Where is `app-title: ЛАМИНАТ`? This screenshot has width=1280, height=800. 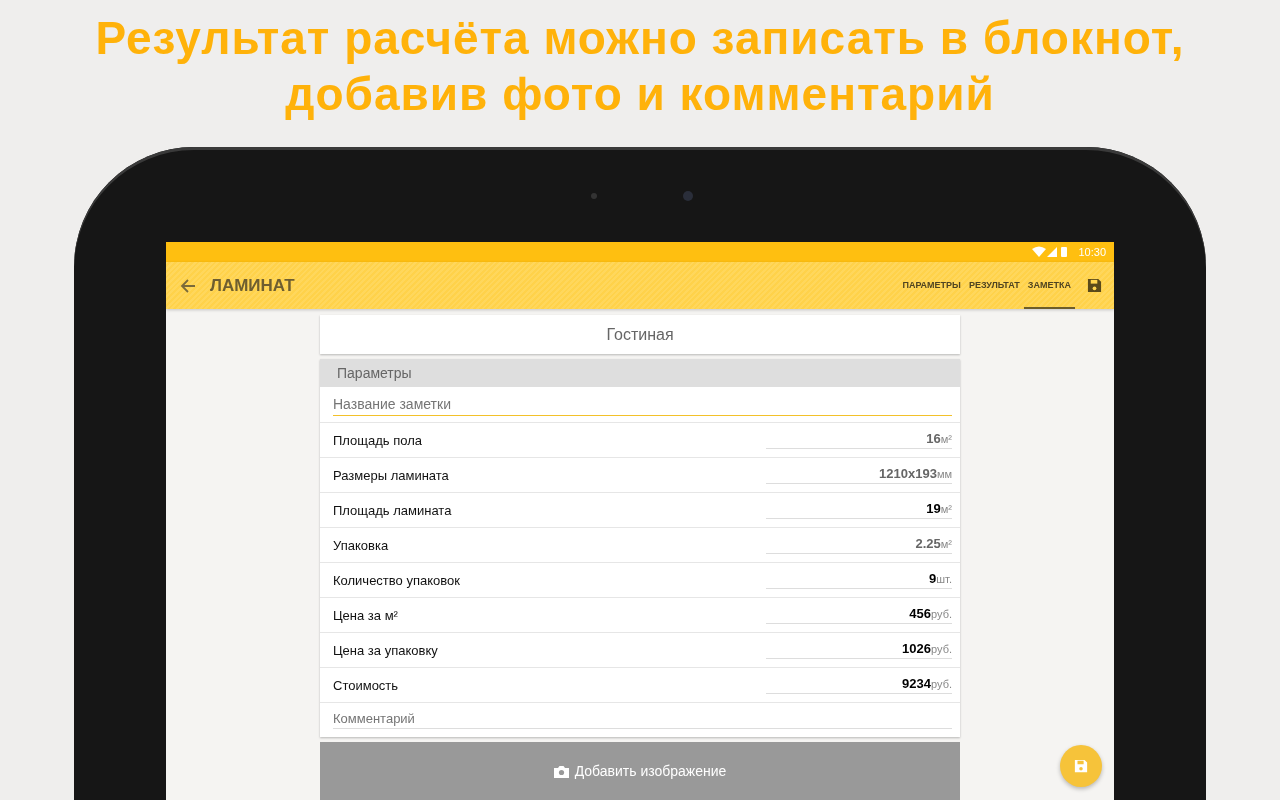
app-title: ЛАМИНАТ is located at coordinates (252, 285).